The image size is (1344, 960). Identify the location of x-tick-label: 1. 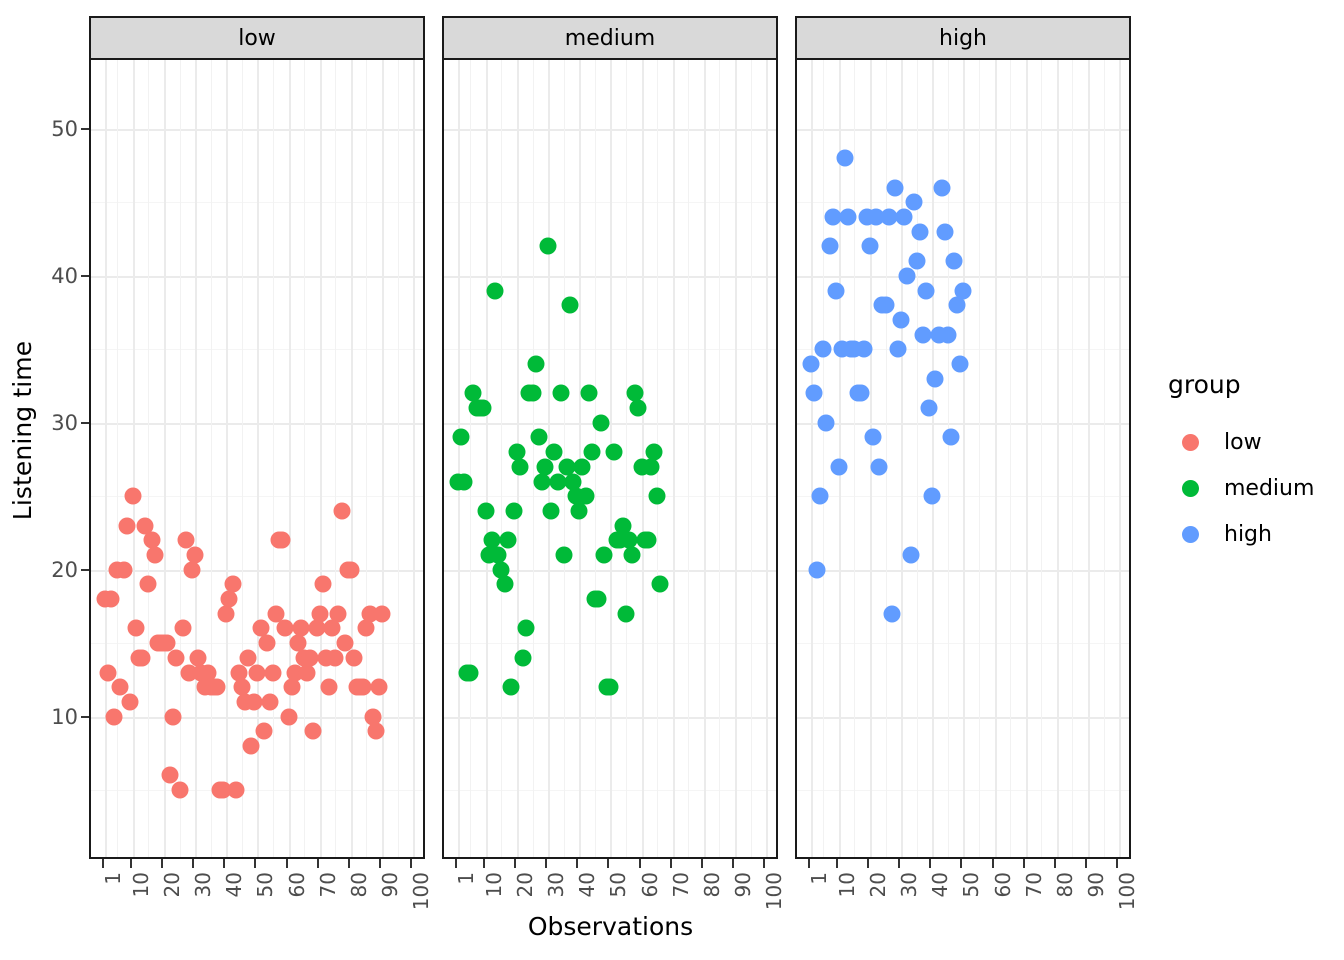
(818, 878).